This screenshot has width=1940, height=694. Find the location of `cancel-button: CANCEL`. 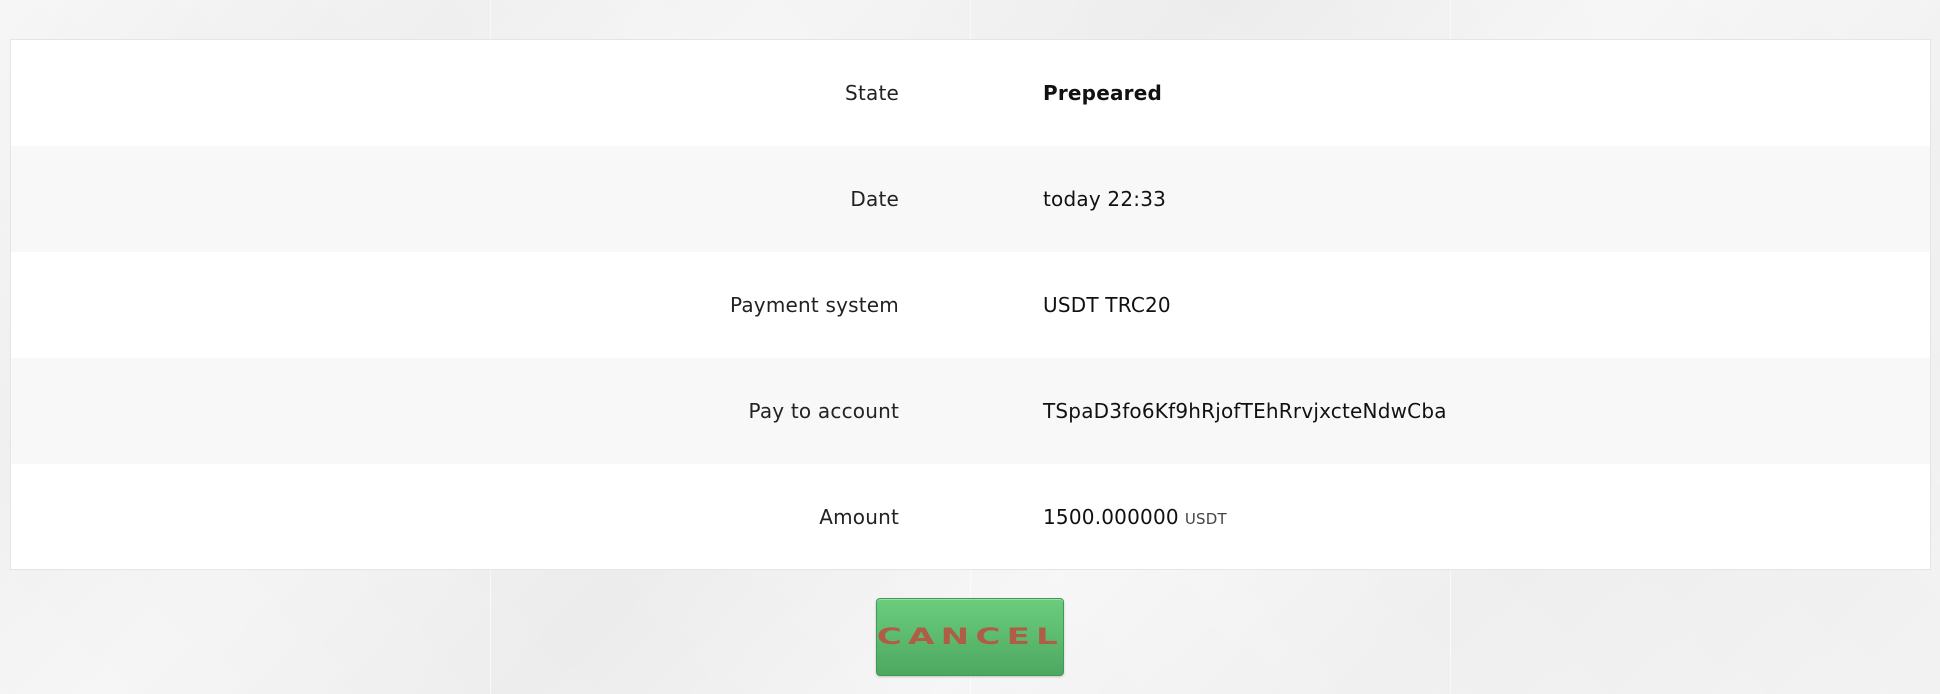

cancel-button: CANCEL is located at coordinates (970, 637).